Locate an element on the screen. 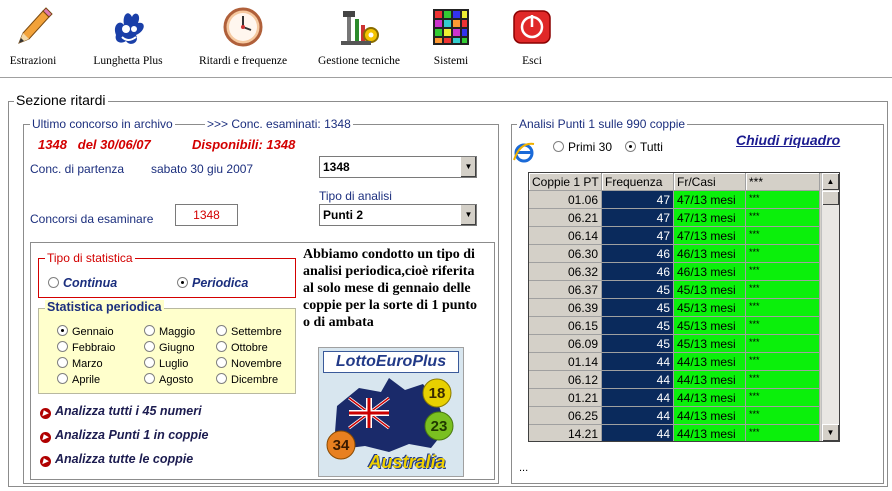 This screenshot has height=491, width=892. pair-cell: 06.25 is located at coordinates (565, 416).